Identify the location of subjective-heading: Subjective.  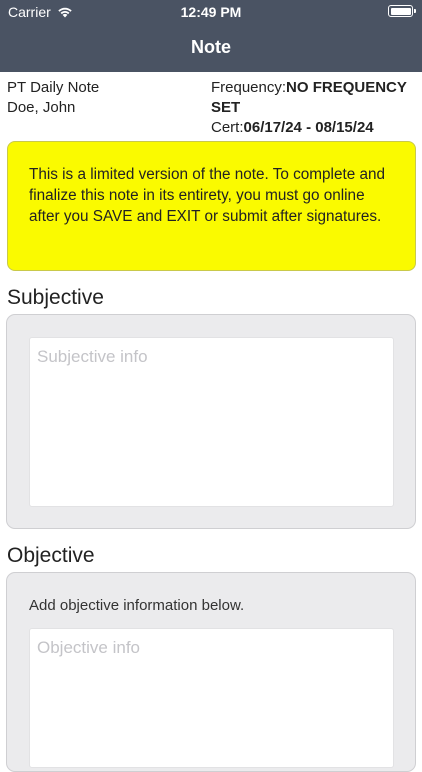
(55, 297).